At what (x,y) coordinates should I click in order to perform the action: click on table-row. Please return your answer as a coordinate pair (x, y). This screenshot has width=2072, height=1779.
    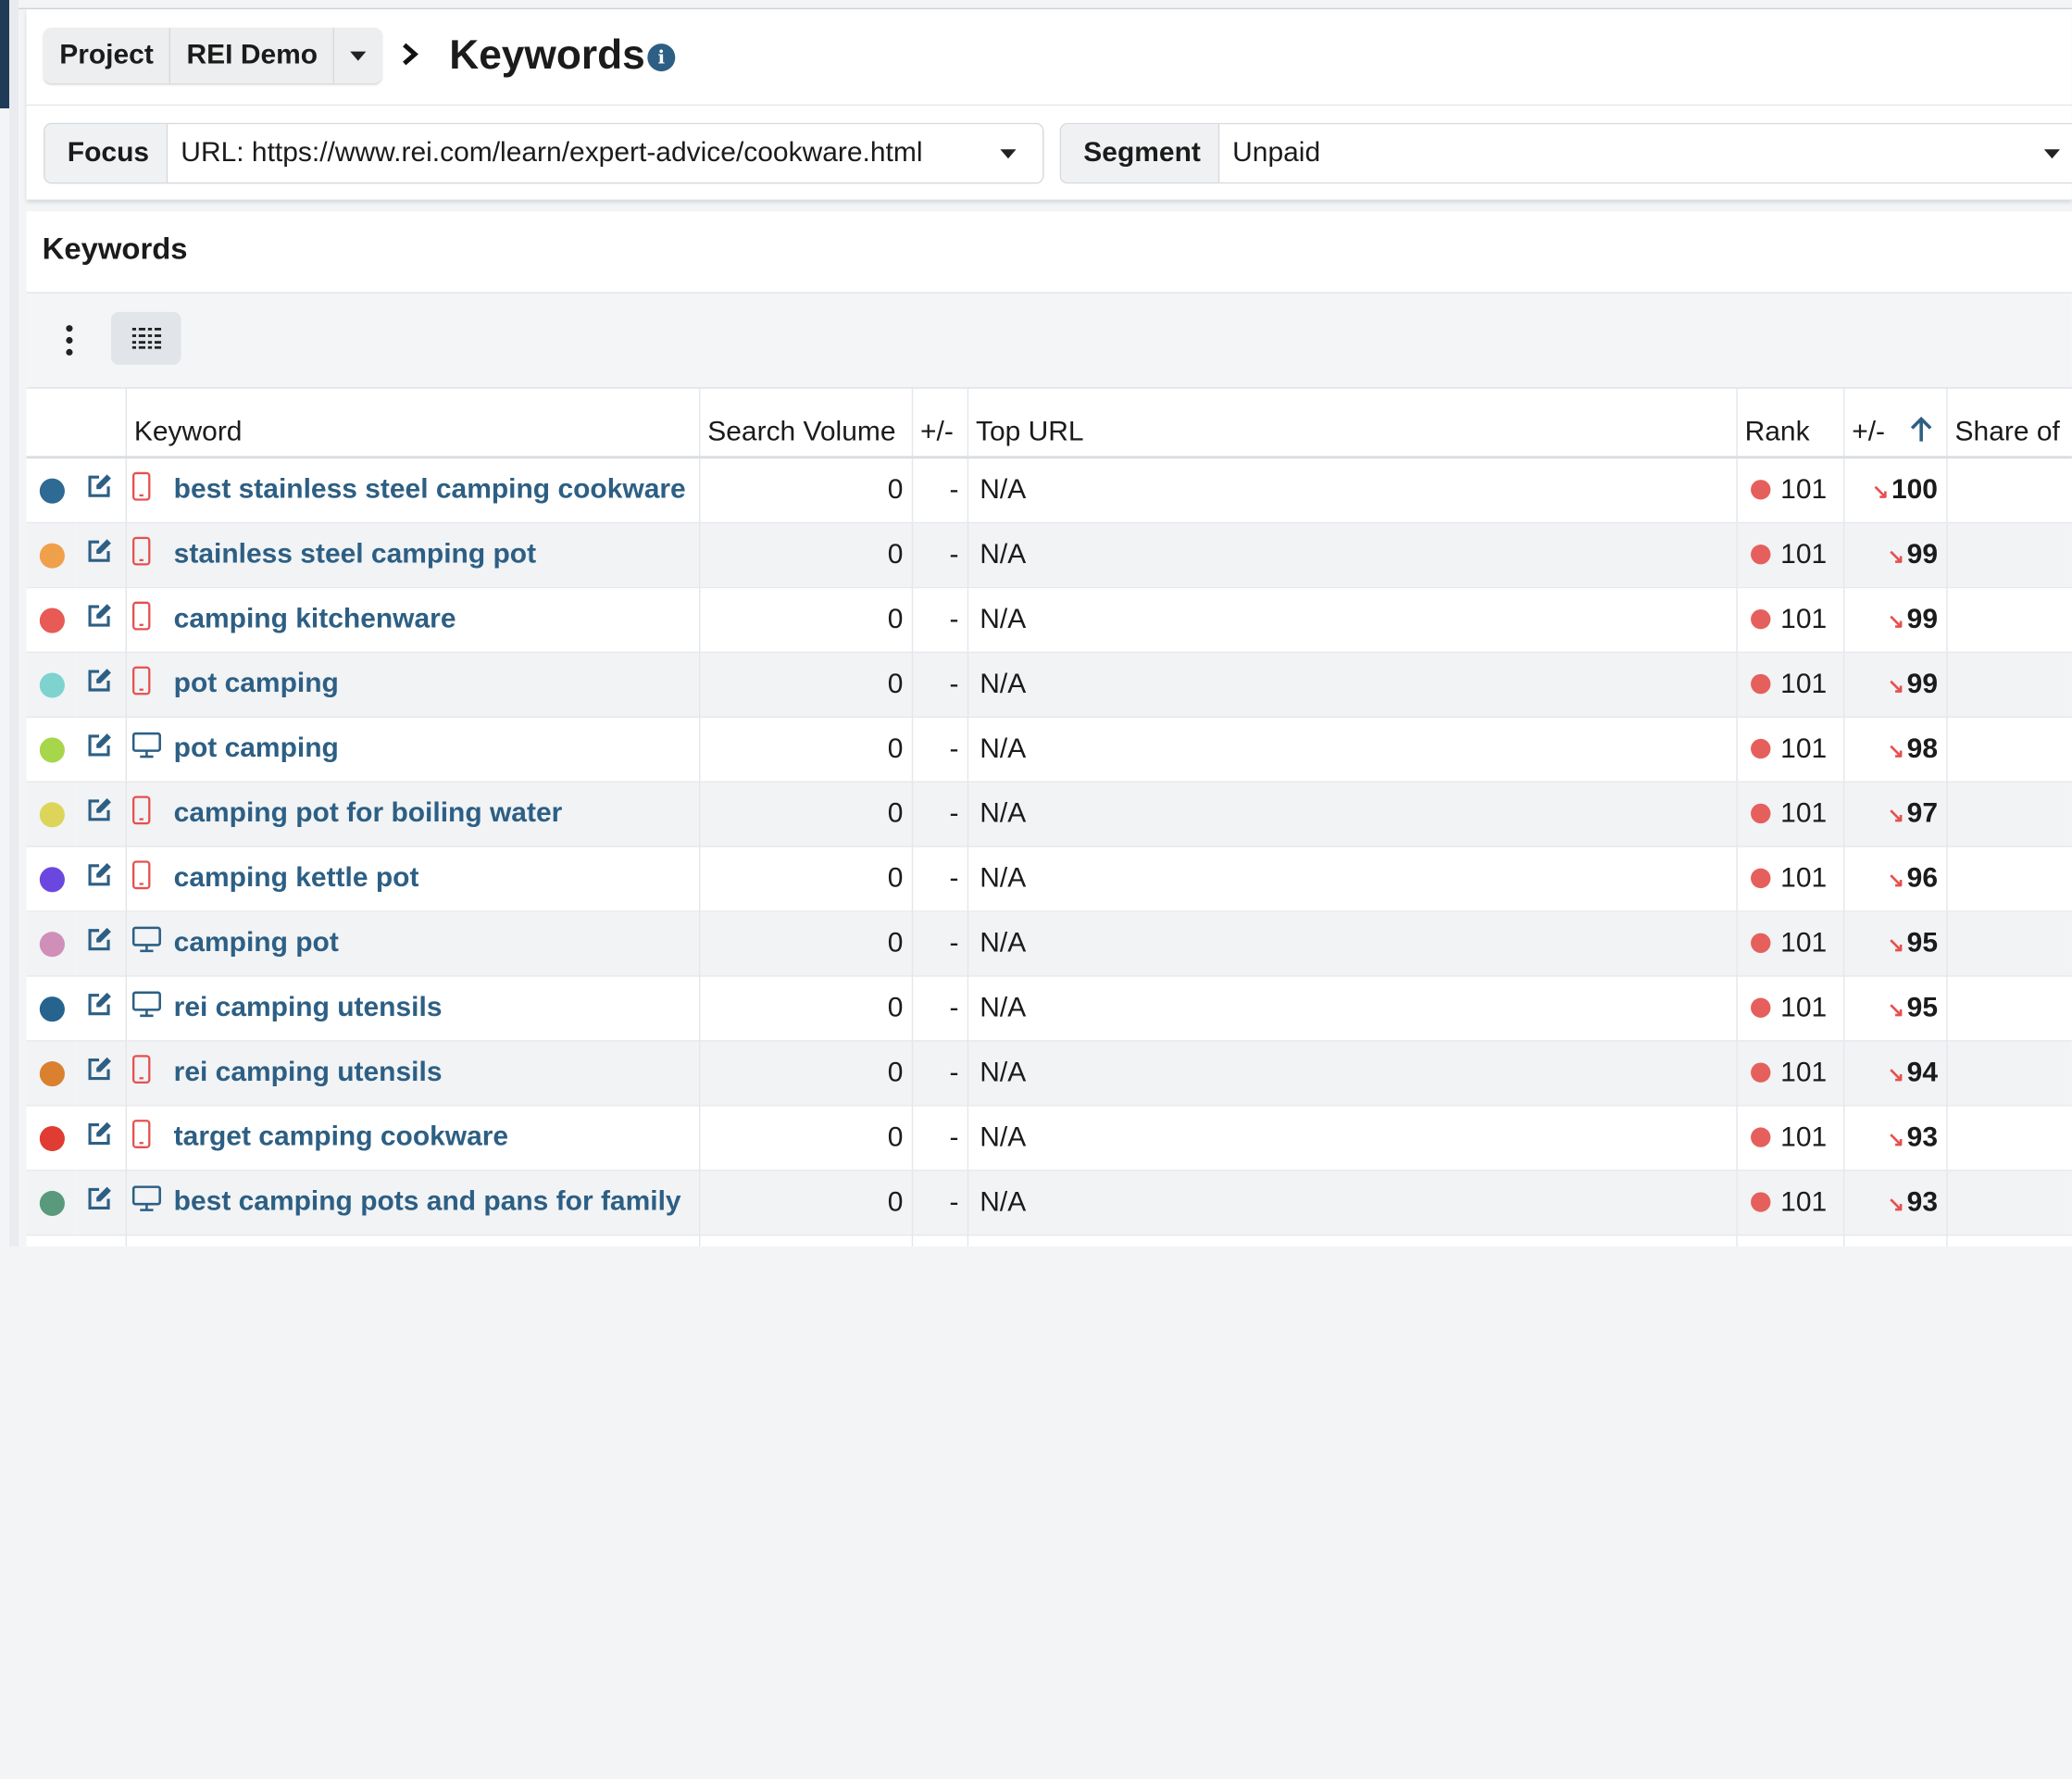
    Looking at the image, I should click on (1049, 1240).